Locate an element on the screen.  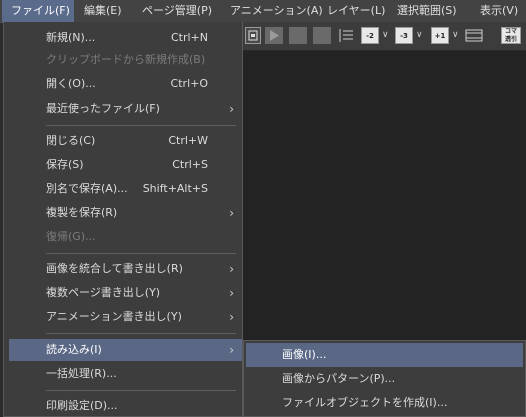
menu-item-label: 閉じる(C) is located at coordinates (71, 140).